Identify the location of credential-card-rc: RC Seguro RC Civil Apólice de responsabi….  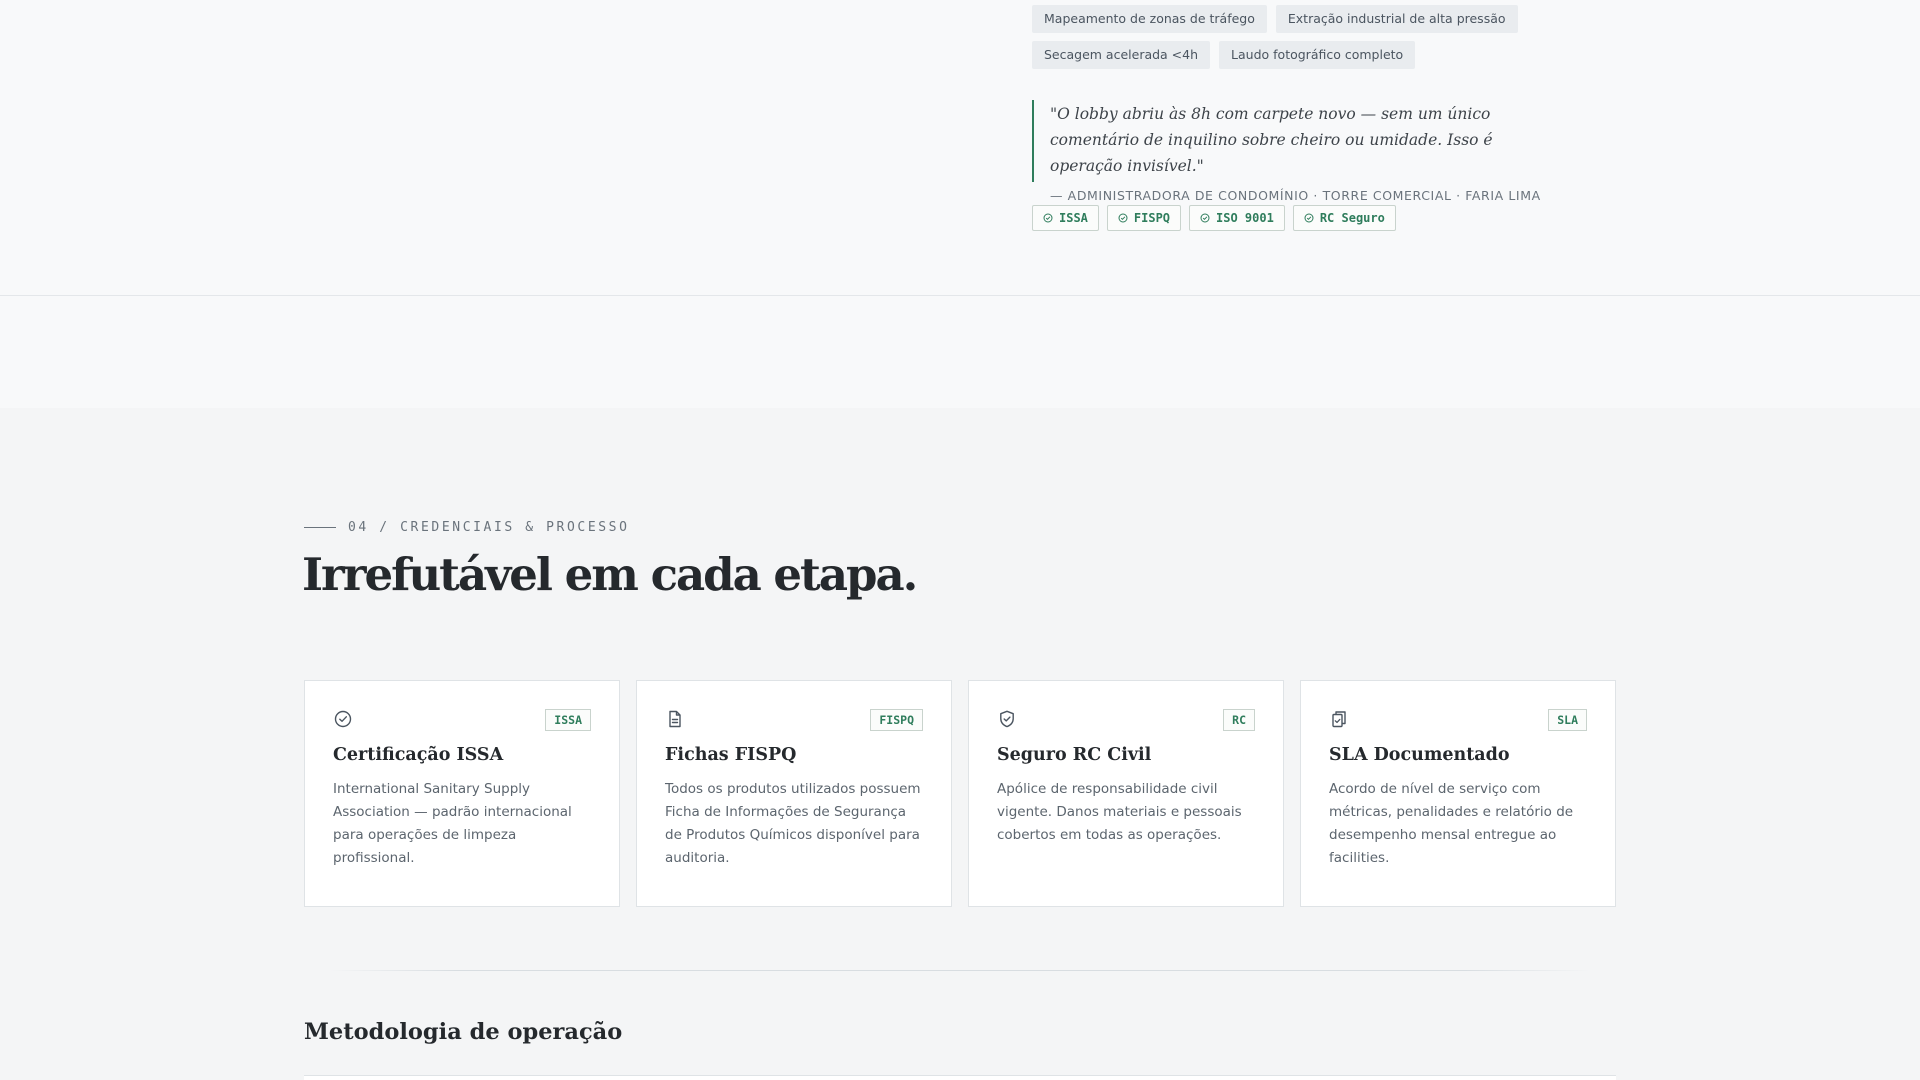
(1126, 793).